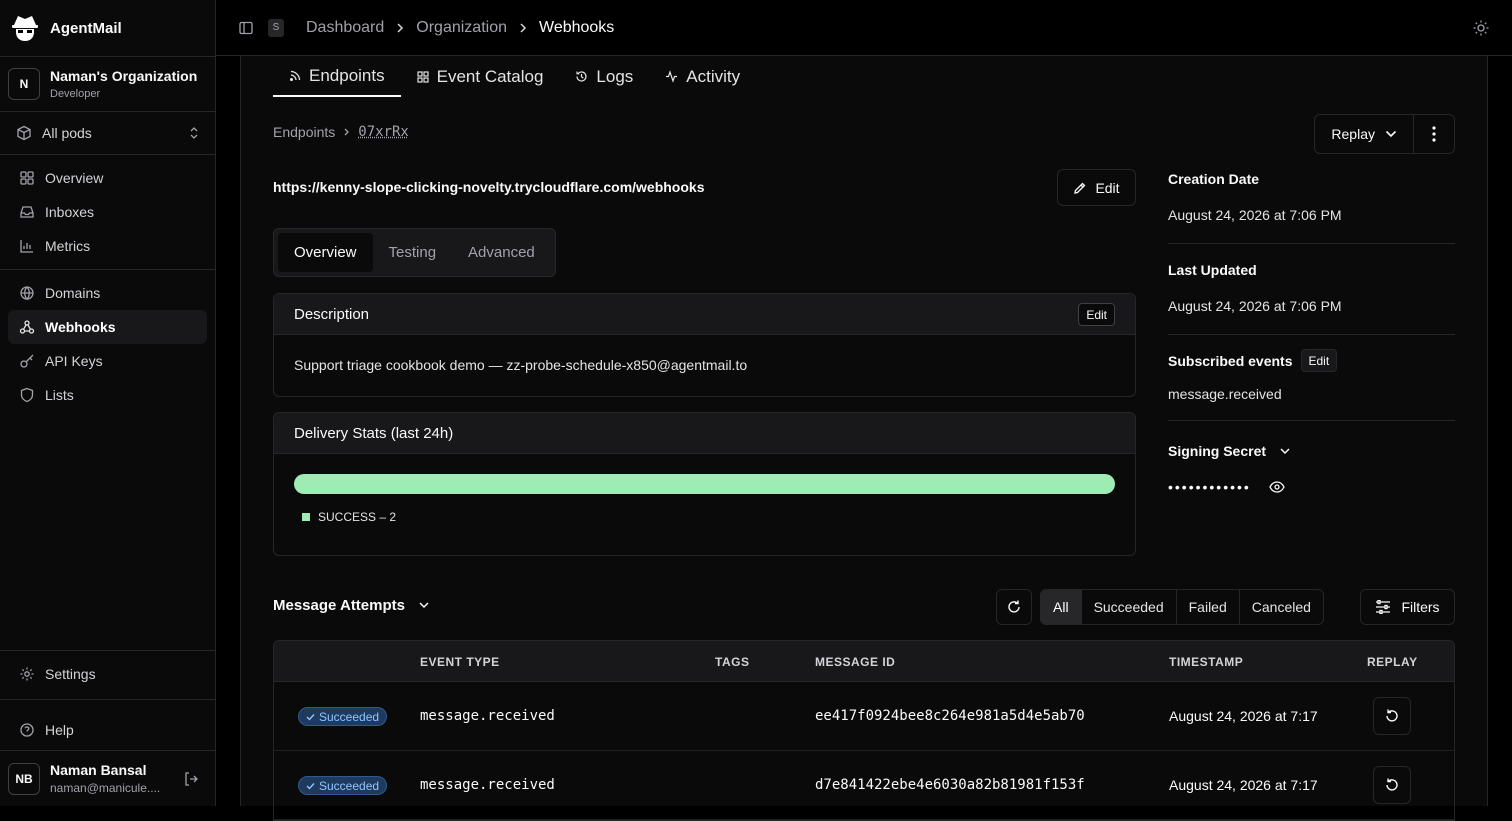 This screenshot has width=1512, height=821. I want to click on sidebar-item-lists: Lists, so click(107, 395).